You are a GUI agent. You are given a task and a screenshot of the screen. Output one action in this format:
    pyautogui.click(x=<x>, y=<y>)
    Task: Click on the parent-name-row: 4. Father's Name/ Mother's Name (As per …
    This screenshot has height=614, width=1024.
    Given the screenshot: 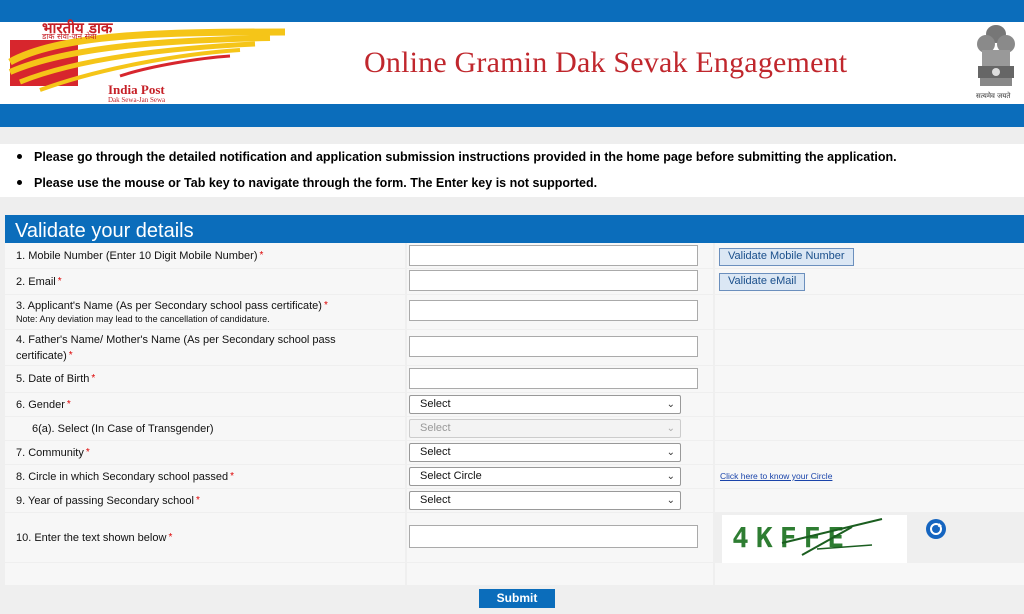 What is the action you would take?
    pyautogui.click(x=514, y=347)
    